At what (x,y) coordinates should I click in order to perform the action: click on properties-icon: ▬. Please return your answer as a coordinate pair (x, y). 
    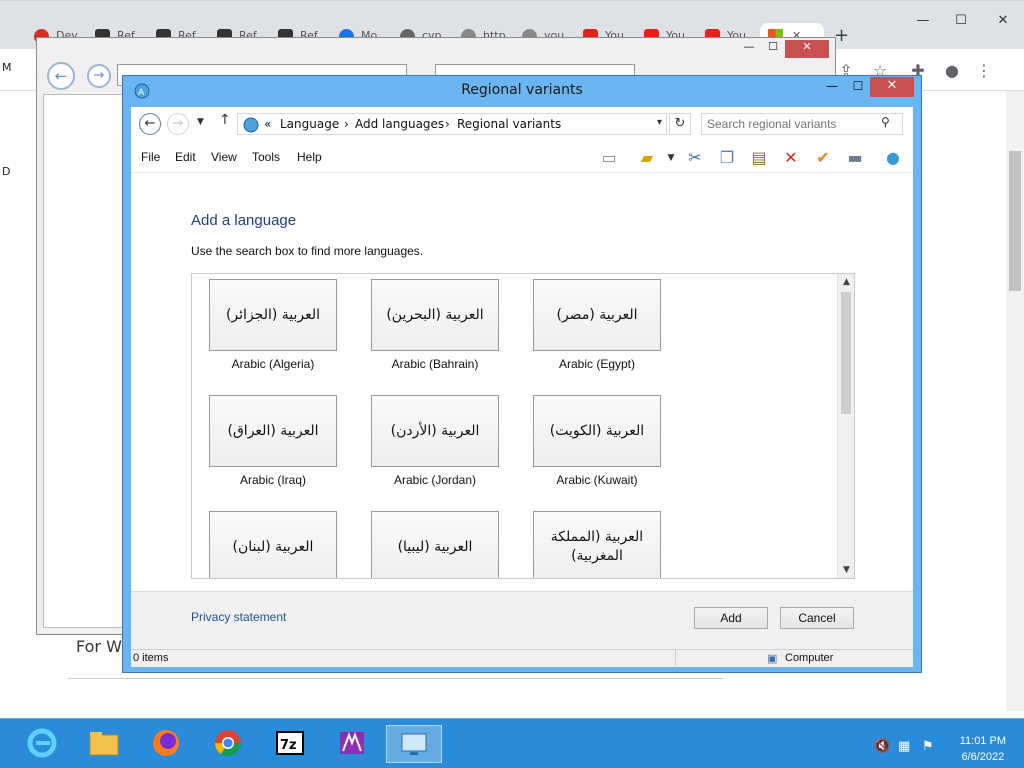
    Looking at the image, I should click on (855, 158).